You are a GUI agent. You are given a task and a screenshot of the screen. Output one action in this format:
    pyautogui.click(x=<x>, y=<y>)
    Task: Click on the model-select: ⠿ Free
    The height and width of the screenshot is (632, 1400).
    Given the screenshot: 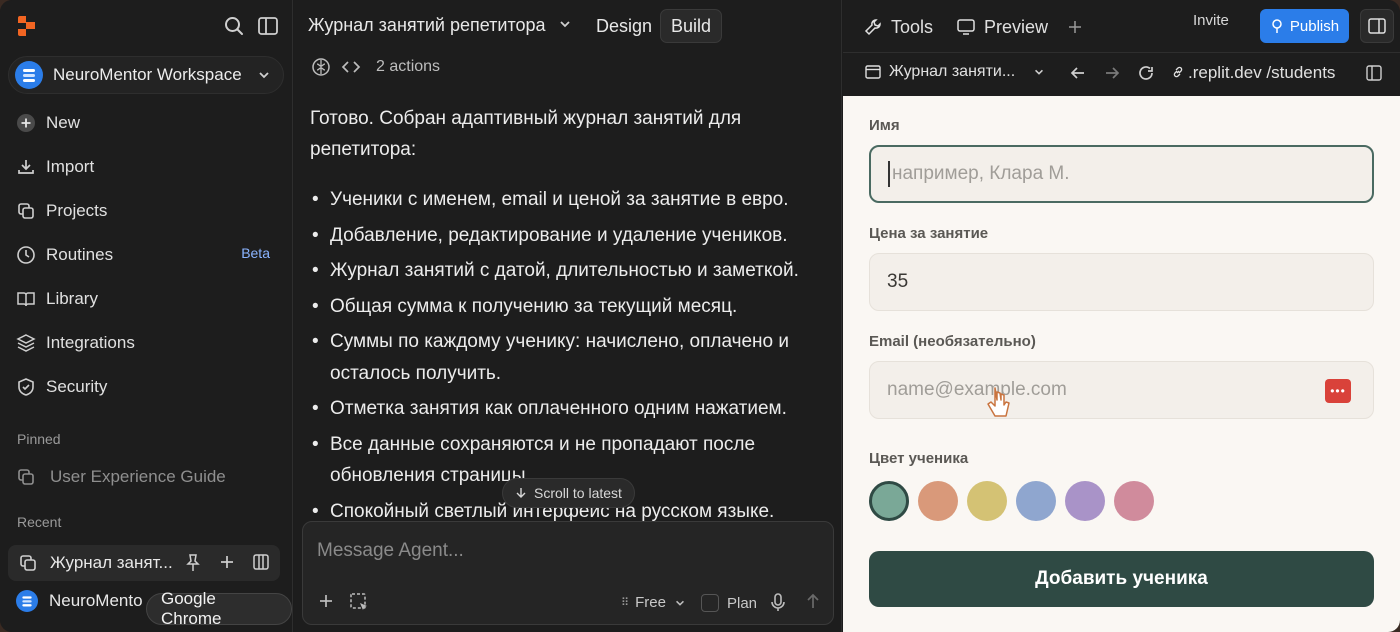 What is the action you would take?
    pyautogui.click(x=653, y=602)
    